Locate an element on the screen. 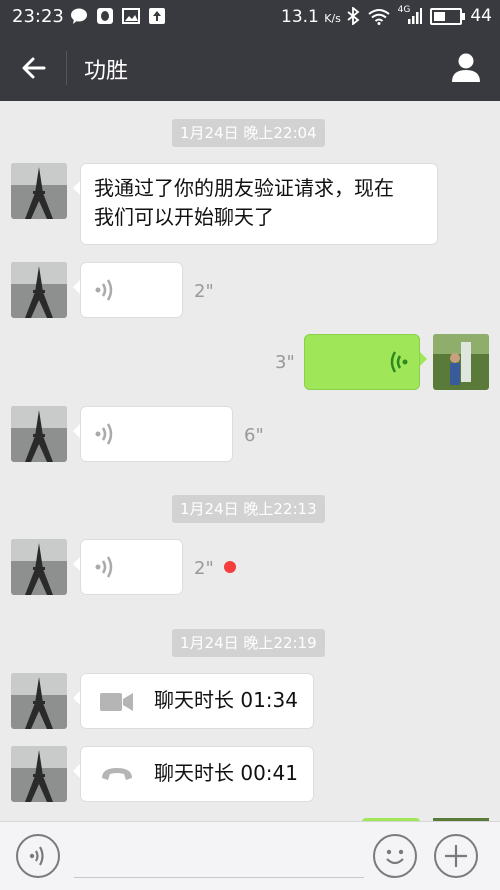 This screenshot has width=500, height=890. phone-handset-icon is located at coordinates (117, 774).